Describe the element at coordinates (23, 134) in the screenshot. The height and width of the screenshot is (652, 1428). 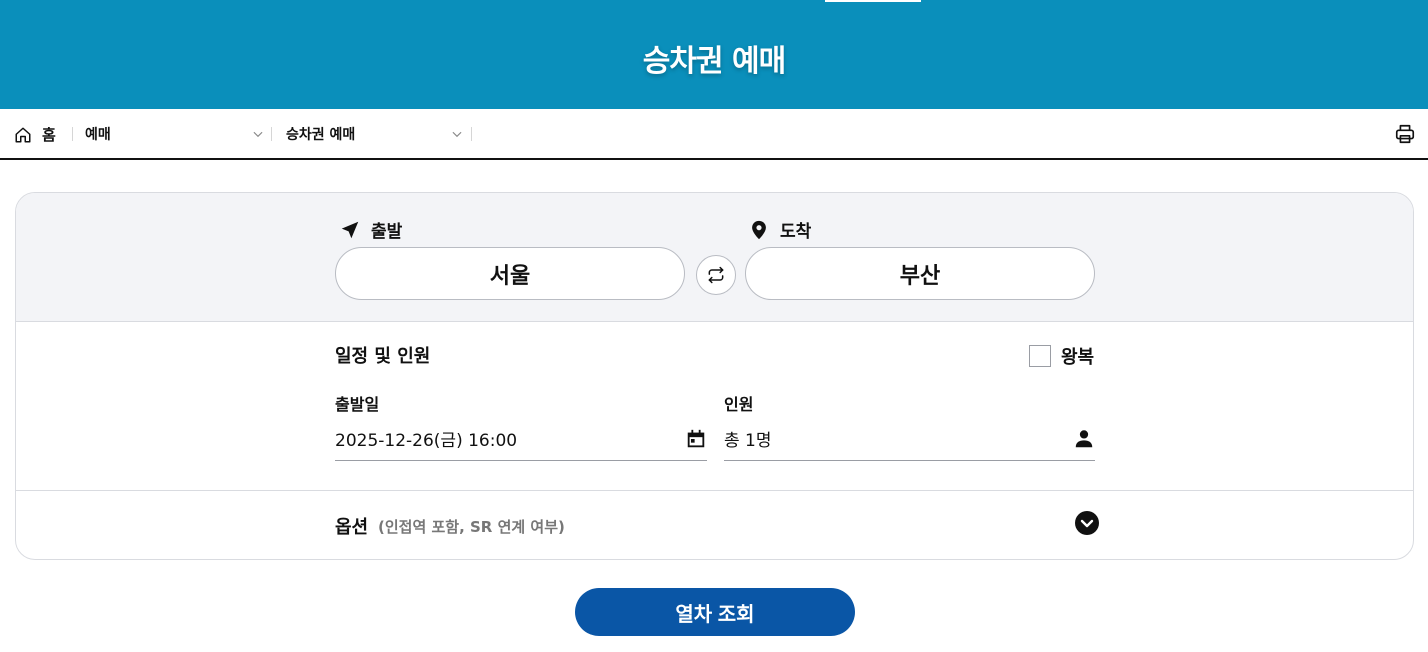
I see `home-icon` at that location.